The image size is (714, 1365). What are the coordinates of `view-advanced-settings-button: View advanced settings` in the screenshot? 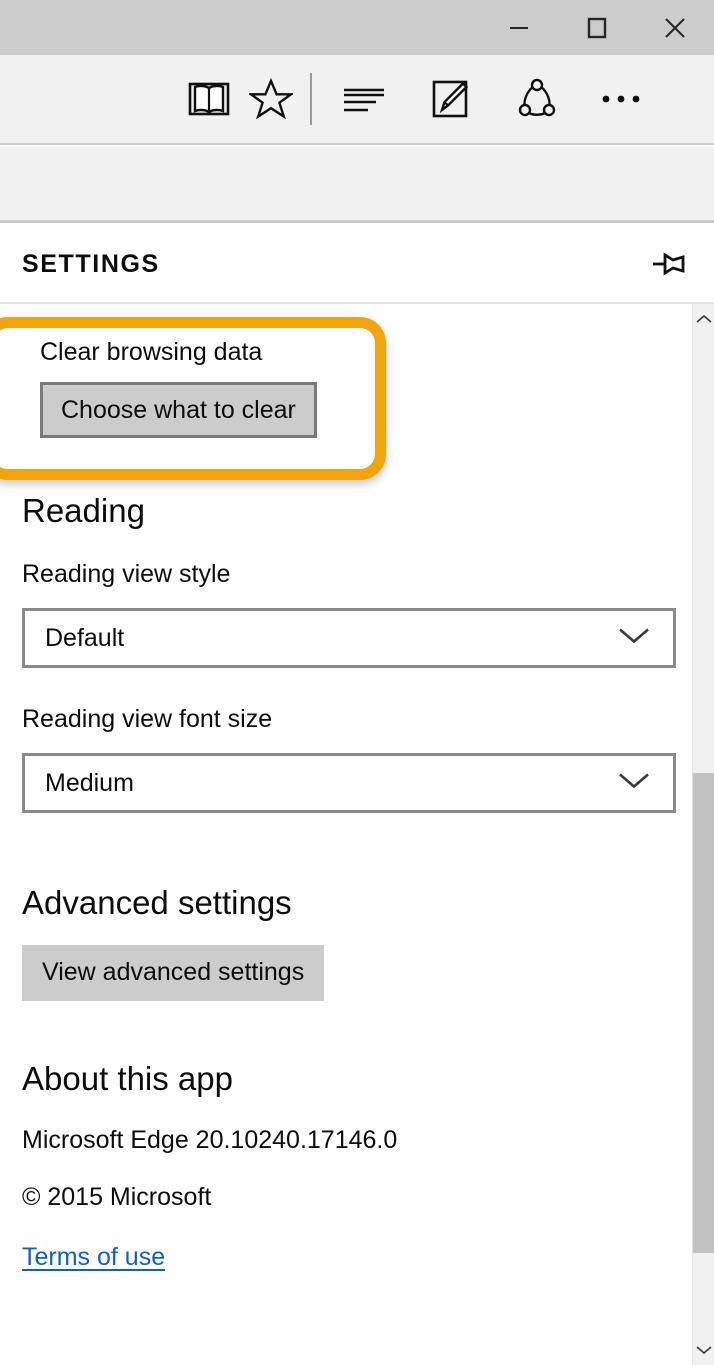 It's located at (173, 972).